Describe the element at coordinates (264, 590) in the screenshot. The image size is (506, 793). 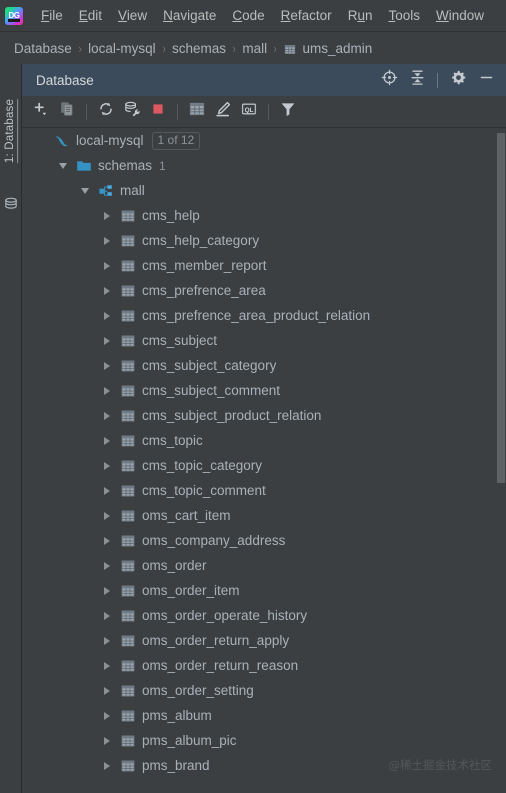
I see `tree-row: oms_order_item` at that location.